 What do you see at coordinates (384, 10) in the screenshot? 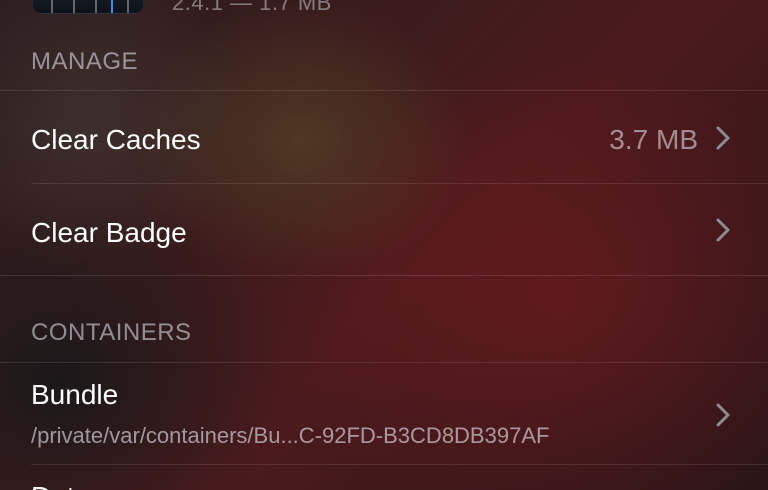
I see `app-info-header: 2.4.1 — 1.7 MB` at bounding box center [384, 10].